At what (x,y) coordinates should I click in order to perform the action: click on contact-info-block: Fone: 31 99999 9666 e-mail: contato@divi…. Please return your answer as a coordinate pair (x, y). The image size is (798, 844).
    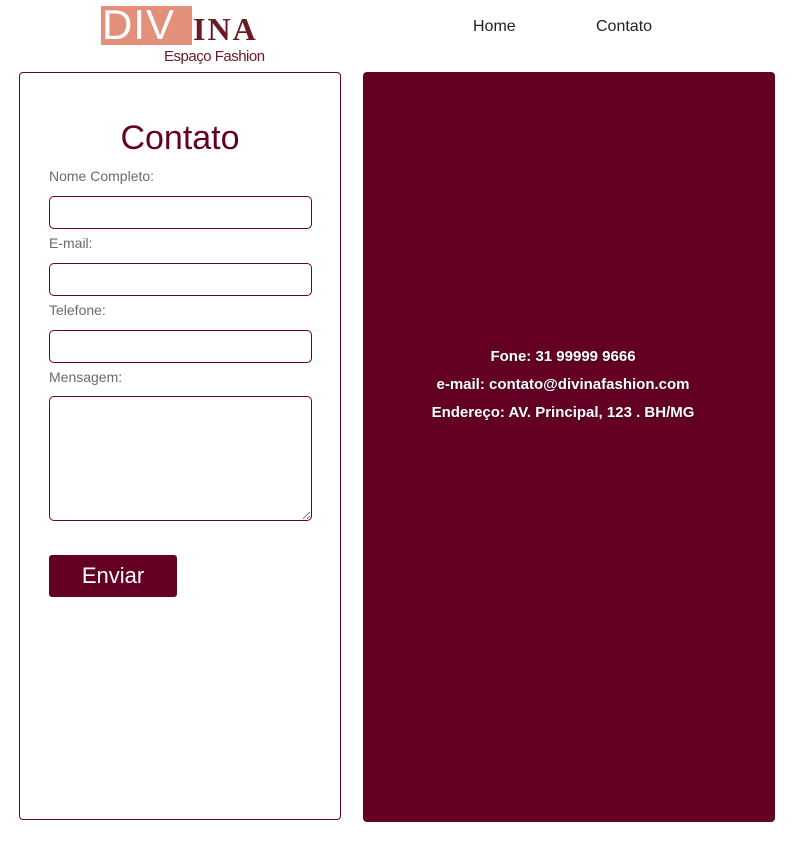
    Looking at the image, I should click on (563, 385).